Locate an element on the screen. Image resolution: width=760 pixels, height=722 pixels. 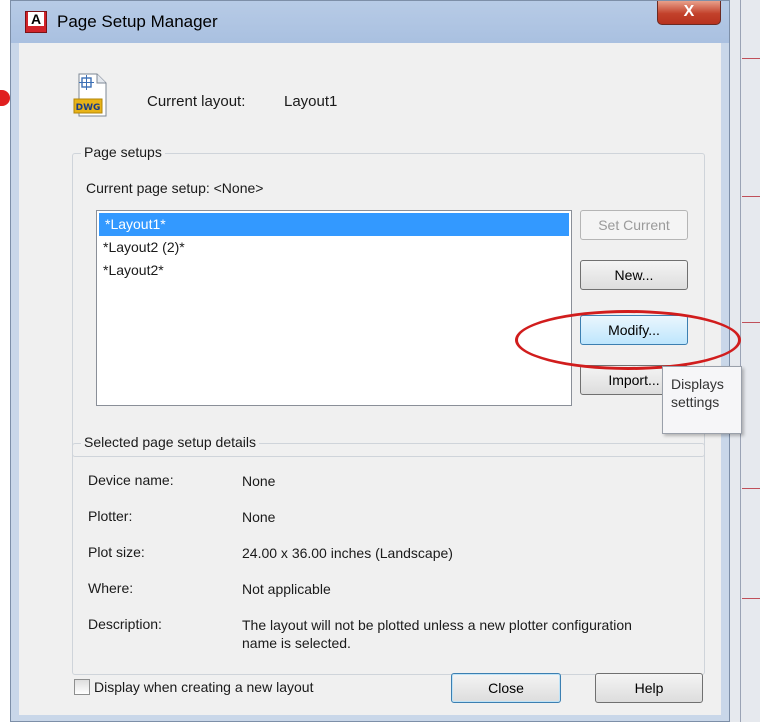
display-on-new-layout-checkbox is located at coordinates (82, 687).